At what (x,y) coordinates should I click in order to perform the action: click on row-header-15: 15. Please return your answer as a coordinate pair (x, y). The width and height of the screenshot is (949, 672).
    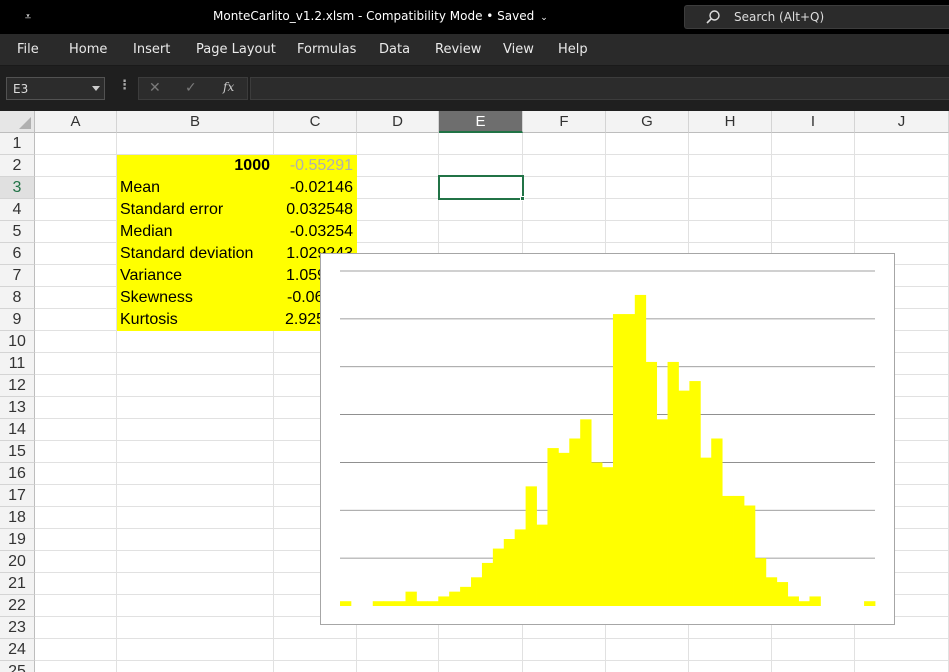
    Looking at the image, I should click on (17, 452).